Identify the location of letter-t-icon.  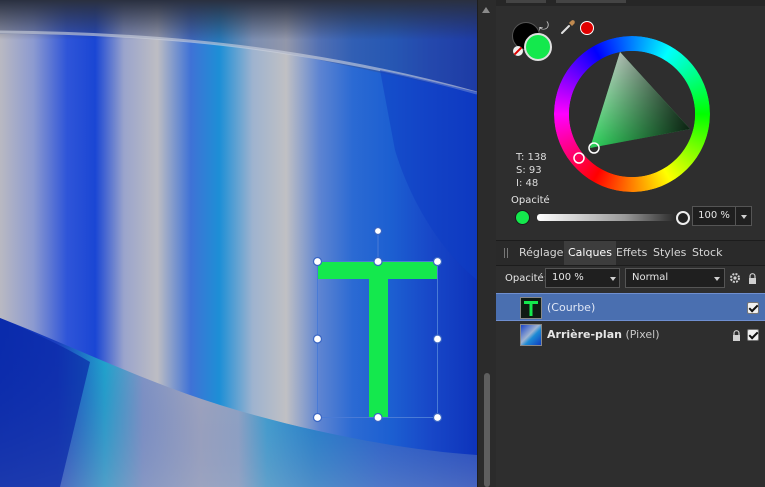
(531, 308).